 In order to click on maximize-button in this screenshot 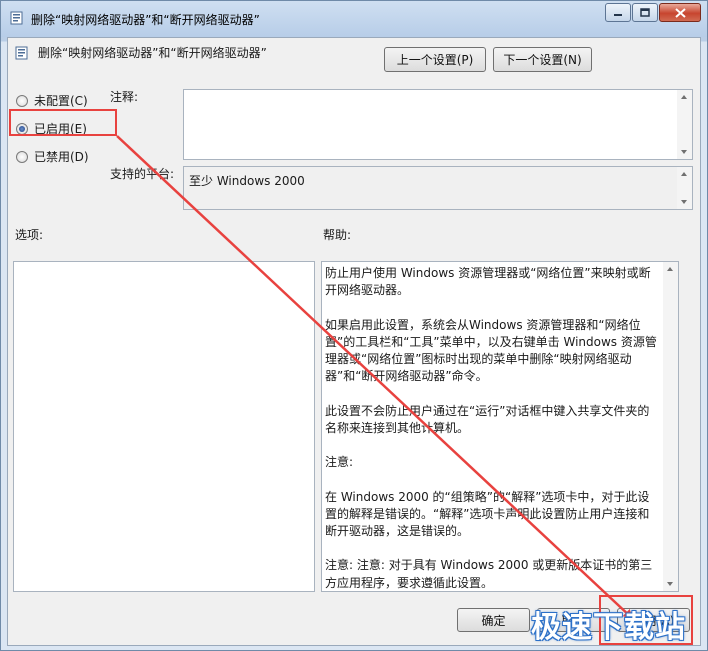, I will do `click(645, 12)`.